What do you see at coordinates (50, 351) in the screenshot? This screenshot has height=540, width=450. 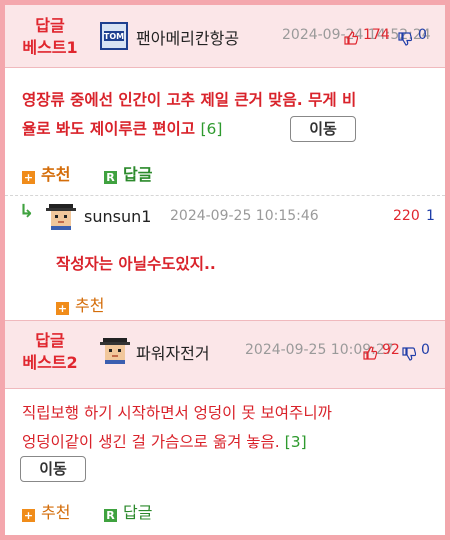 I see `best-reply-badge: 답글 베스트2` at bounding box center [50, 351].